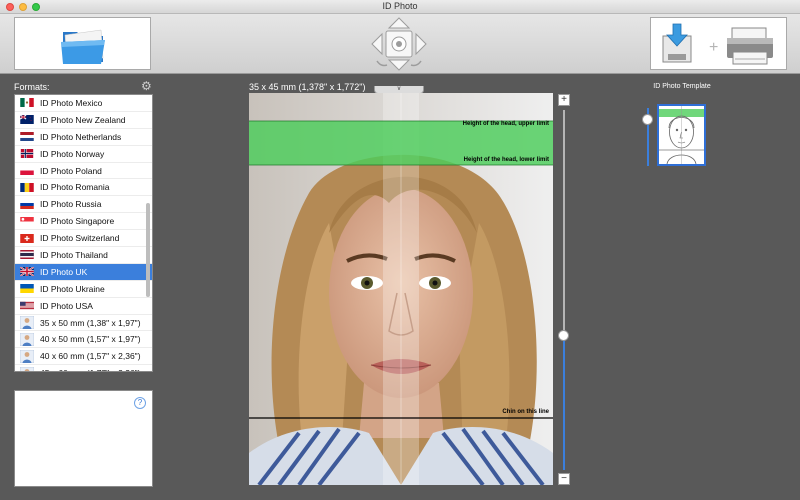  Describe the element at coordinates (75, 187) in the screenshot. I see `format-item-label: ID Photo Romania` at that location.